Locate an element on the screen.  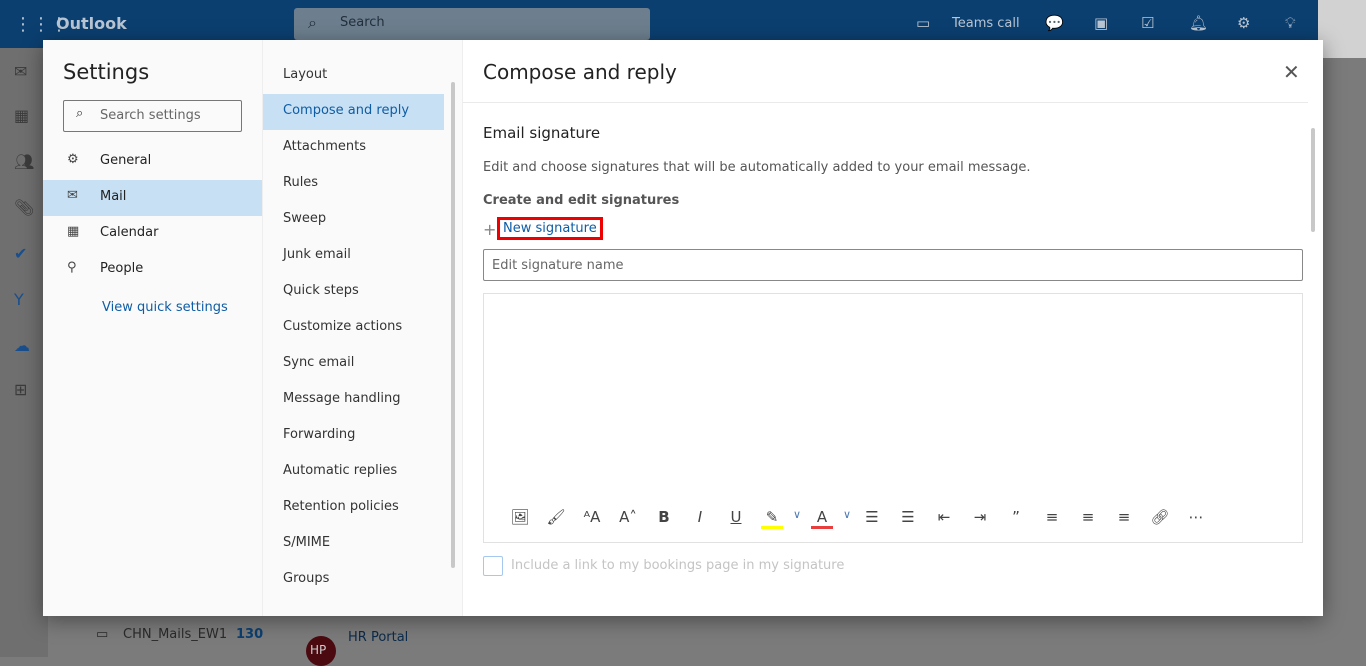
category-mail: ✉ Mail is located at coordinates (152, 198).